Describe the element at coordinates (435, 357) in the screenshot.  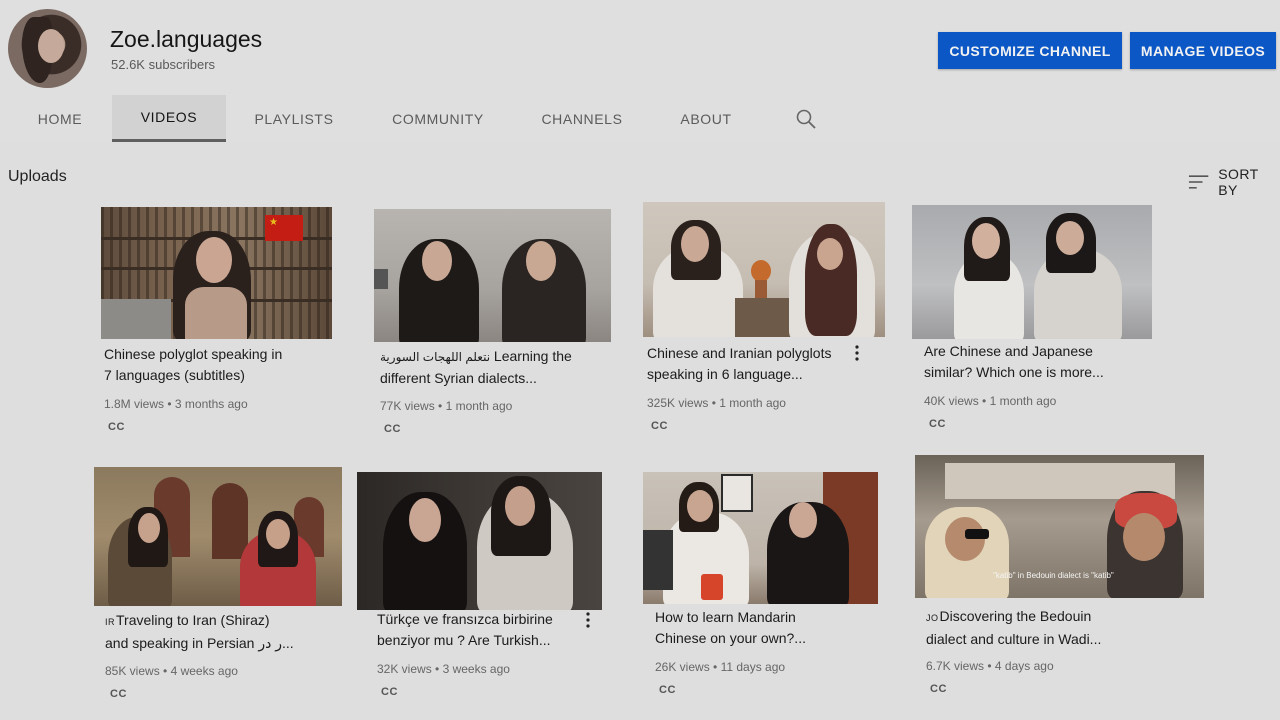
I see `video-title-rtl-text: نتعلم اللهجات السورية` at that location.